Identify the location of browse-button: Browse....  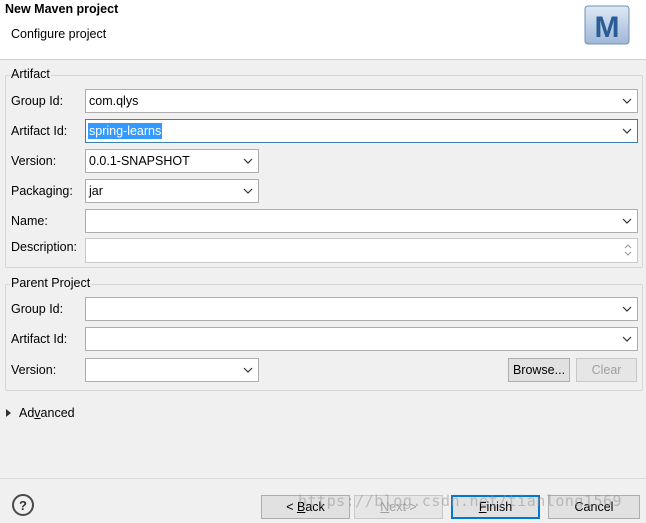
(539, 370).